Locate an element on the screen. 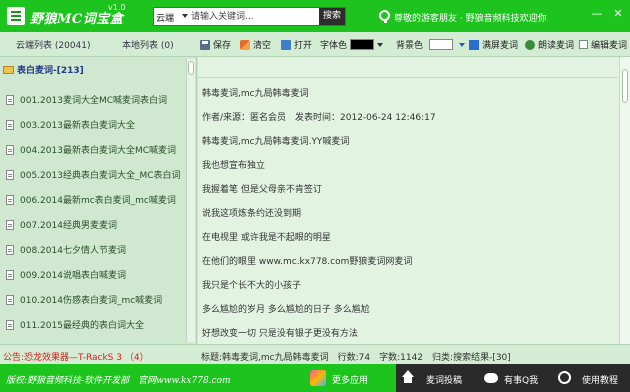 This screenshot has height=392, width=630. list-item-label: 009.2014说唱表白喊麦词 is located at coordinates (73, 276).